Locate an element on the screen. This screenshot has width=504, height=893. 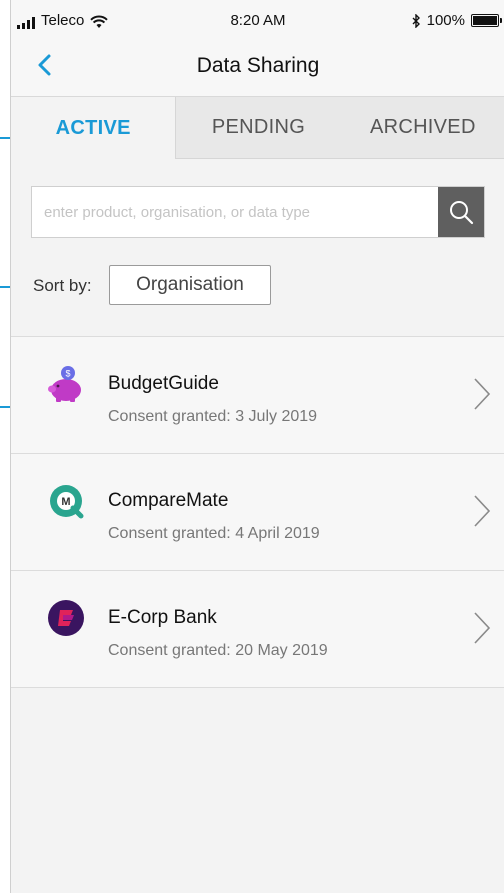
page-title: Data Sharing is located at coordinates (258, 65).